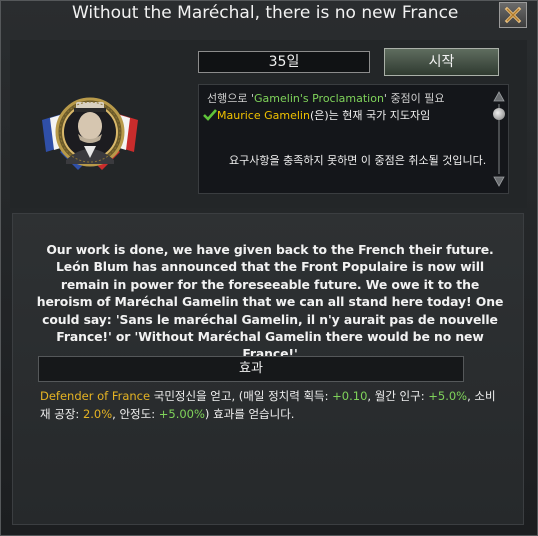 The image size is (538, 536). What do you see at coordinates (319, 98) in the screenshot?
I see `prerequisite-focus-name: Gamelin's Proclamation` at bounding box center [319, 98].